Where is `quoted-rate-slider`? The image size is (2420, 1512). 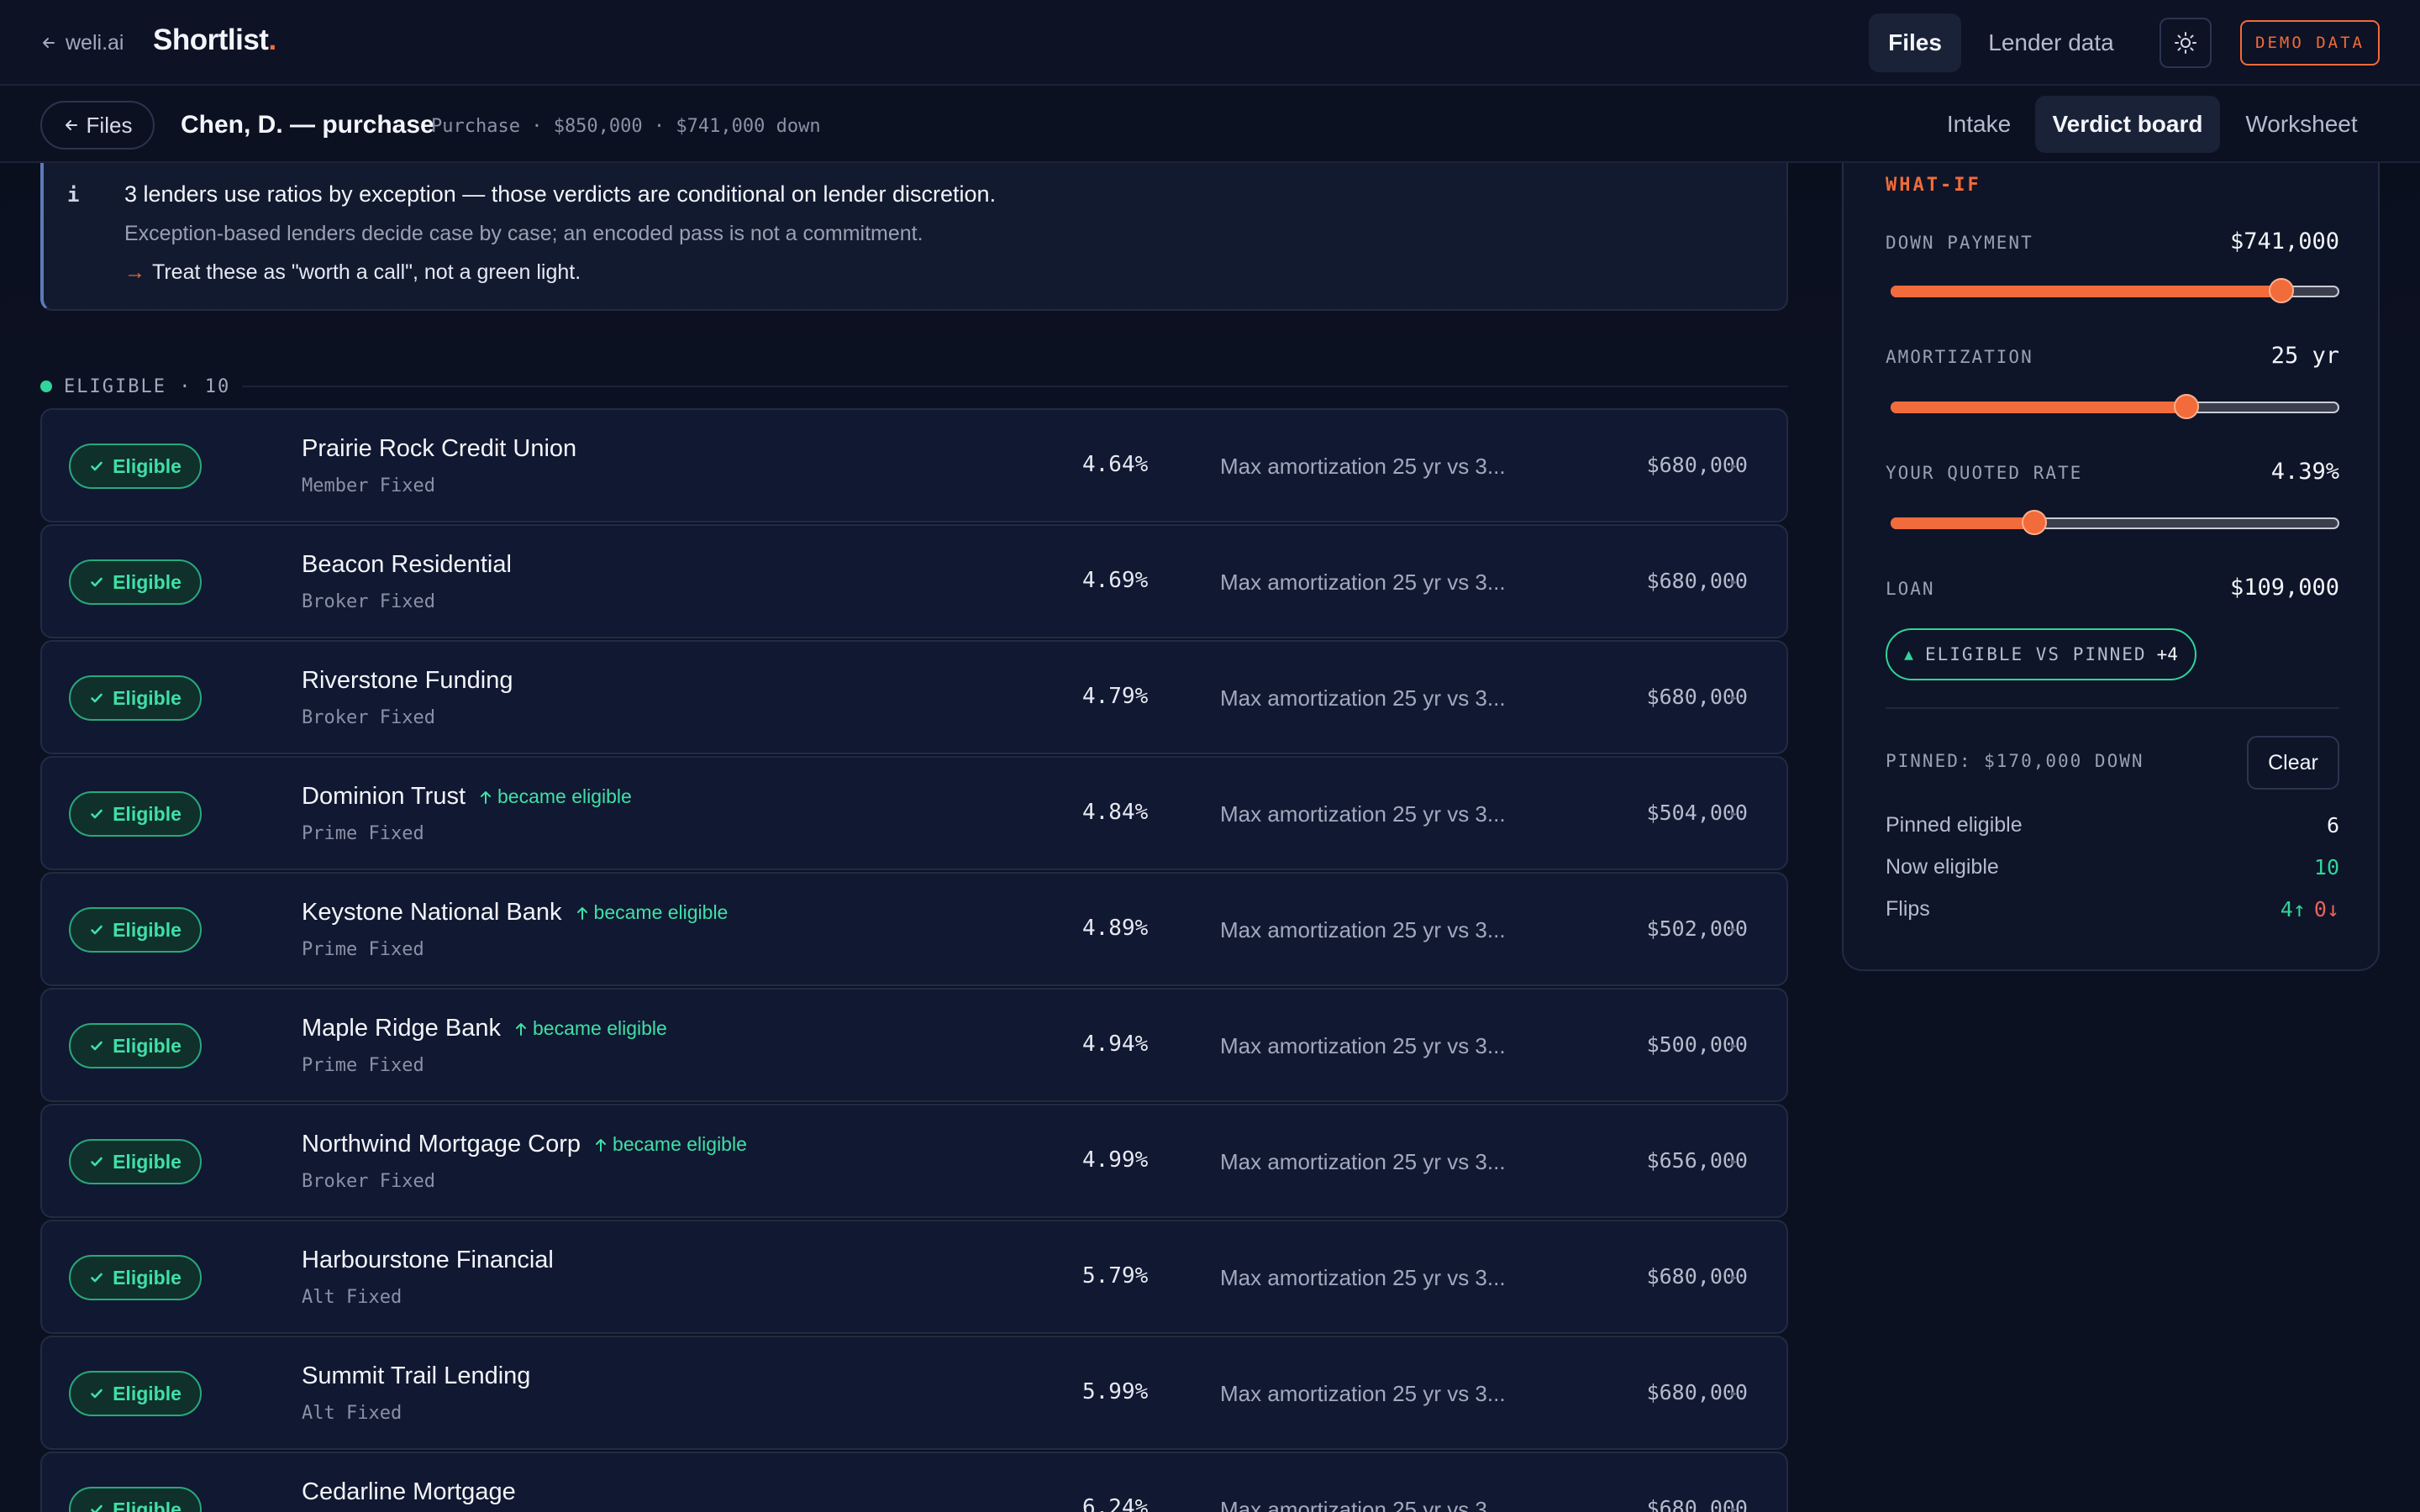 quoted-rate-slider is located at coordinates (2115, 522).